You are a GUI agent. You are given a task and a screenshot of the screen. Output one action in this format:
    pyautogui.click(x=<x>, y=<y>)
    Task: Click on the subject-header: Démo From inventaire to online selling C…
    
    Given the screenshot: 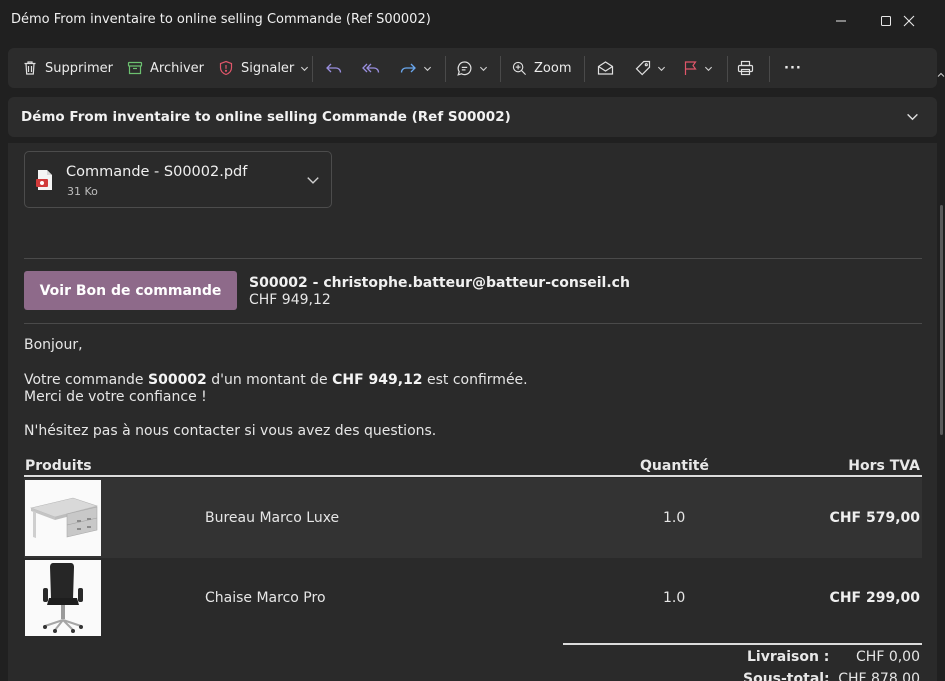 What is the action you would take?
    pyautogui.click(x=472, y=117)
    